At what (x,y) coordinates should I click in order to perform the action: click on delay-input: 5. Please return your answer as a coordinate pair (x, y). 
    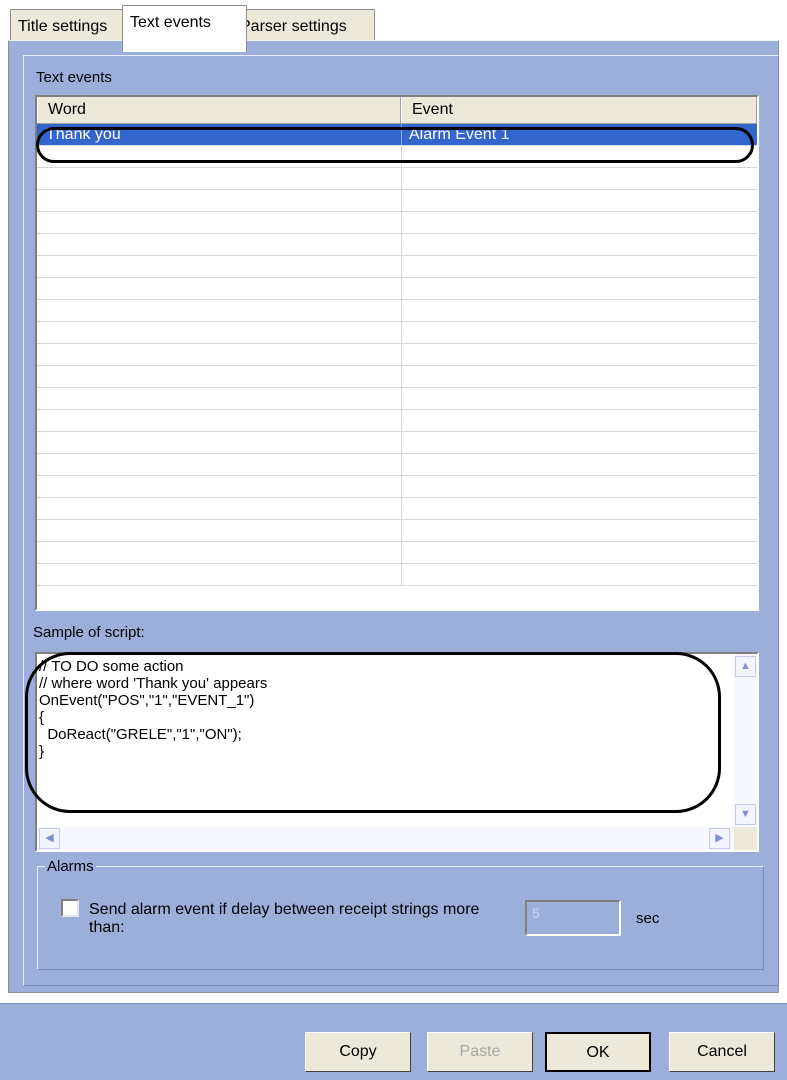
    Looking at the image, I should click on (573, 918).